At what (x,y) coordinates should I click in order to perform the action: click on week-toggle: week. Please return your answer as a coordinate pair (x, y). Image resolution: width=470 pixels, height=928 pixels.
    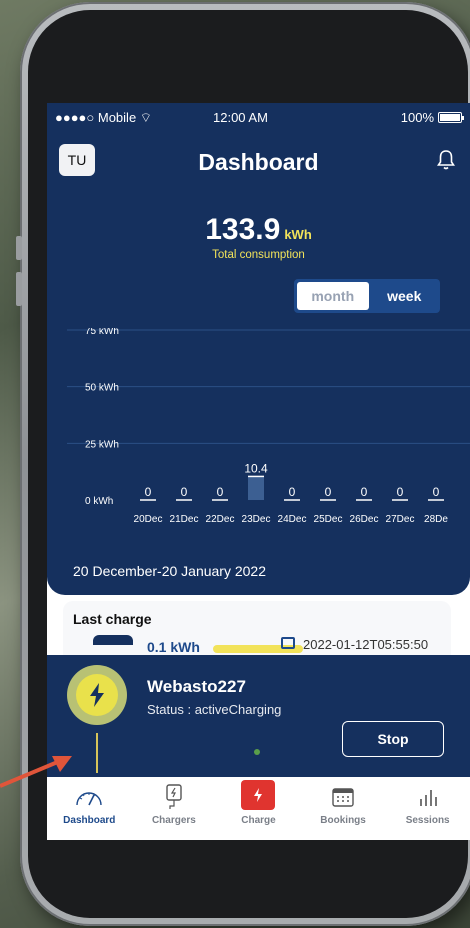
    Looking at the image, I should click on (405, 296).